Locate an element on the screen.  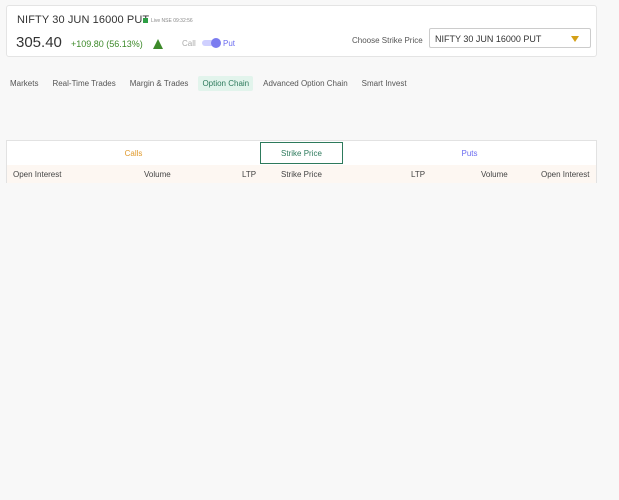
call-put-toggle is located at coordinates (211, 43).